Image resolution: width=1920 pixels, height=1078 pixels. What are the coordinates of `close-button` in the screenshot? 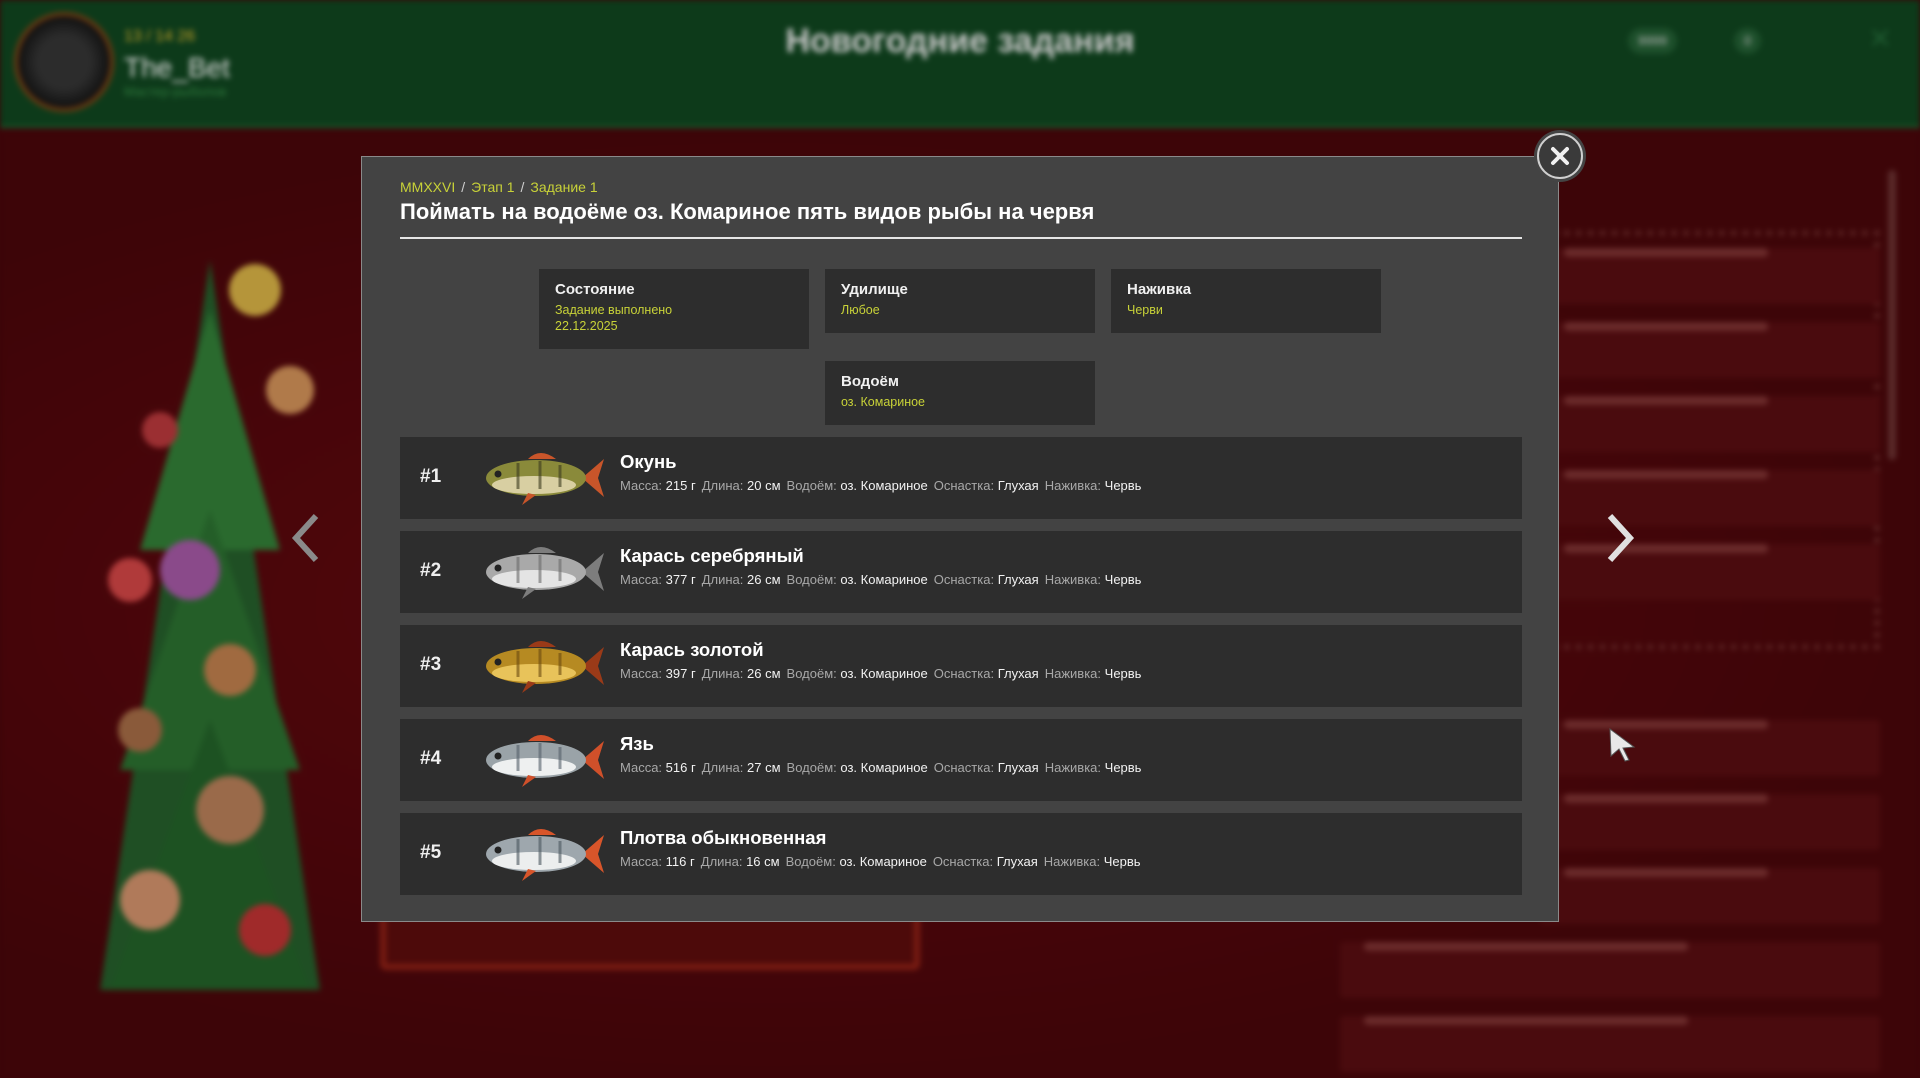 It's located at (1560, 156).